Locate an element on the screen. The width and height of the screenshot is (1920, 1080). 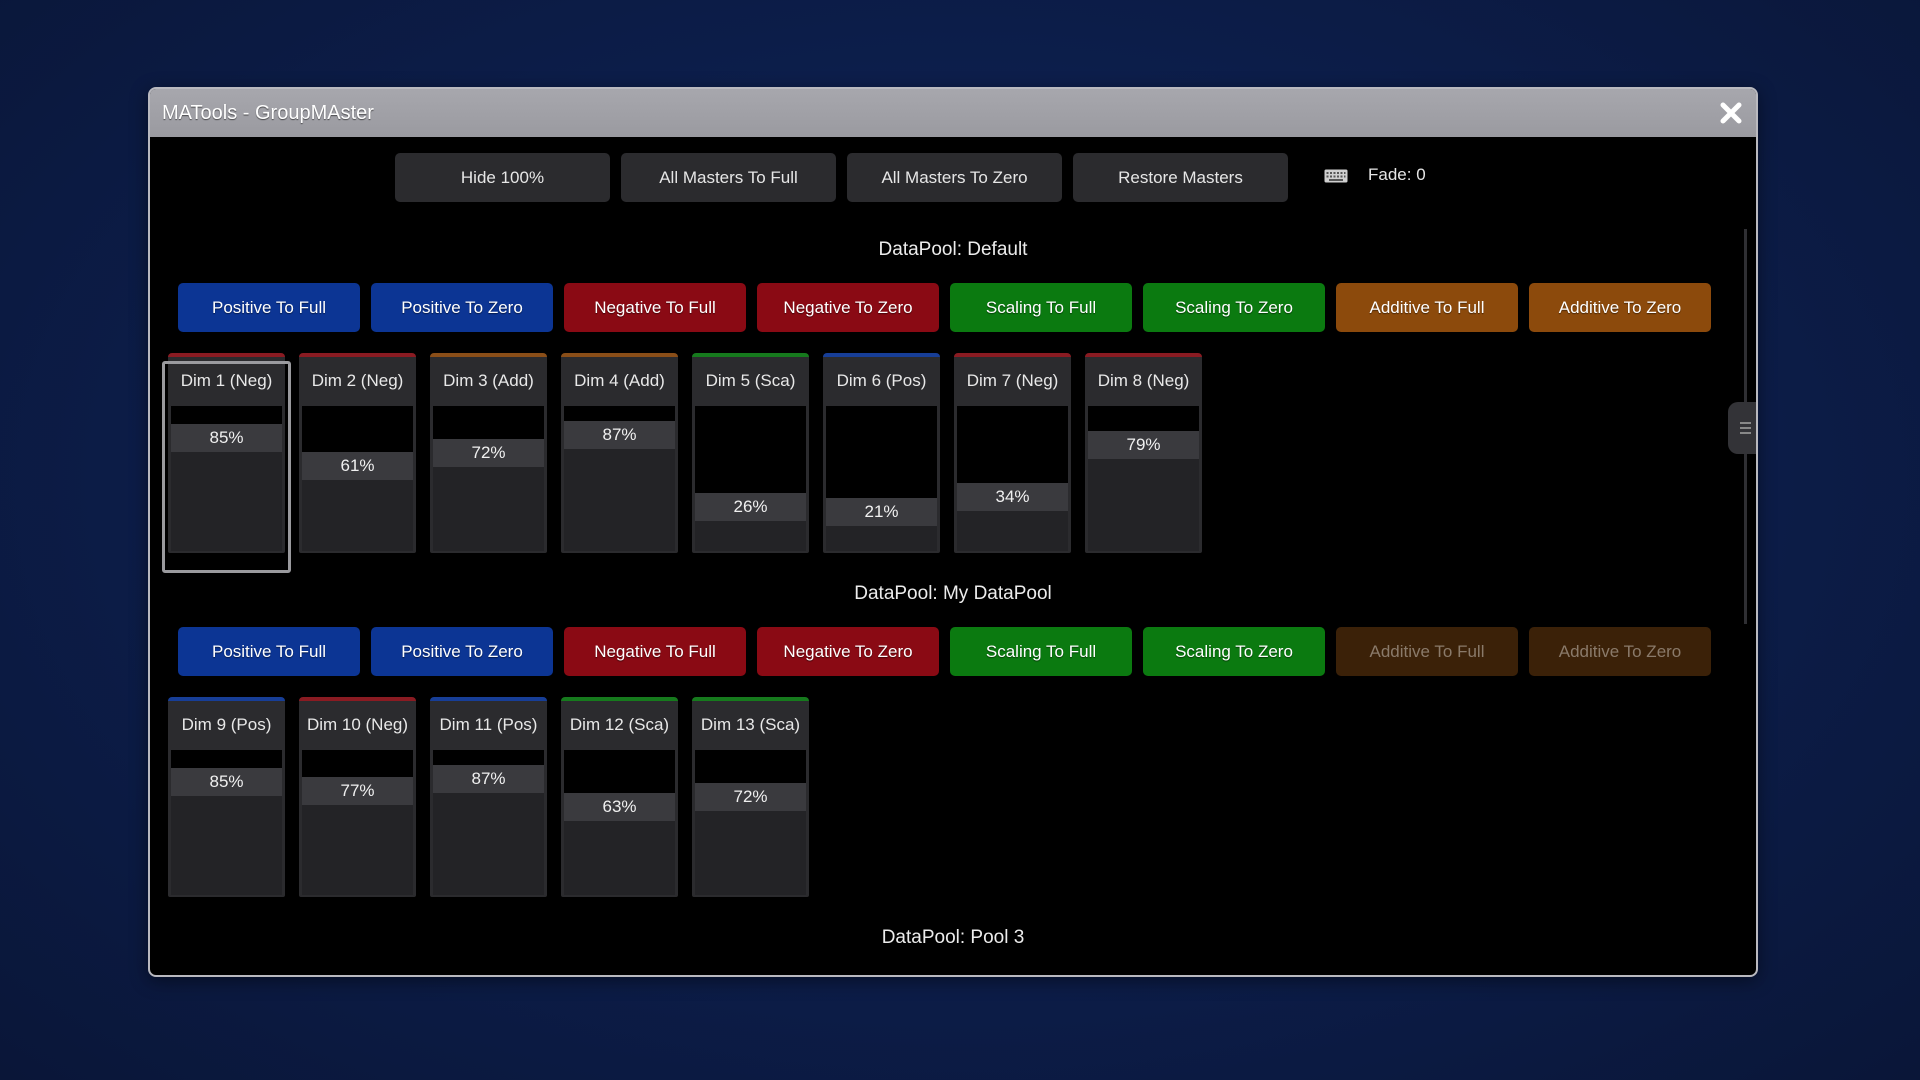
fader-dim-12-sca: Dim 12 (Sca) 63% is located at coordinates (619, 797).